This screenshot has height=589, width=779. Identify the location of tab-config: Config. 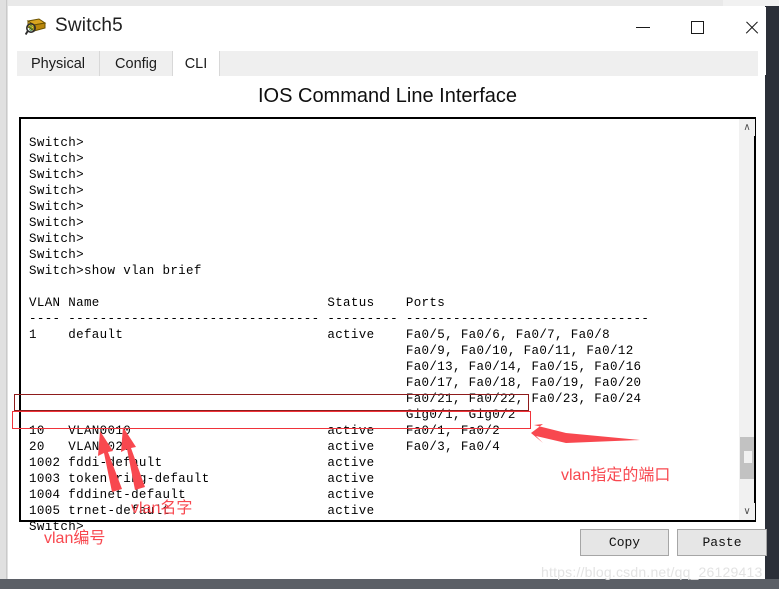
(136, 63).